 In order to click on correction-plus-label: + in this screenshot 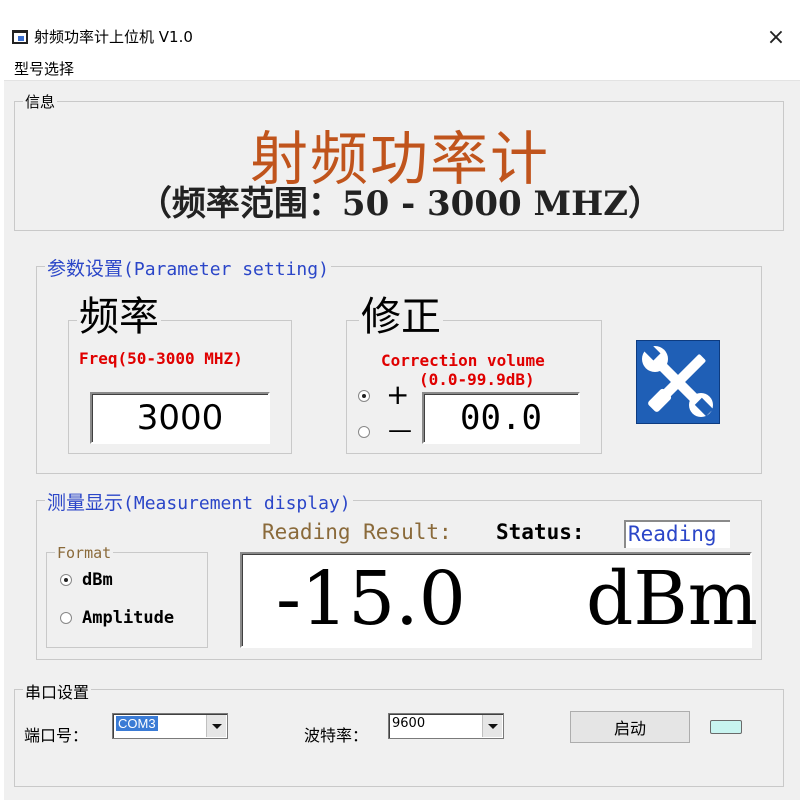, I will do `click(398, 394)`.